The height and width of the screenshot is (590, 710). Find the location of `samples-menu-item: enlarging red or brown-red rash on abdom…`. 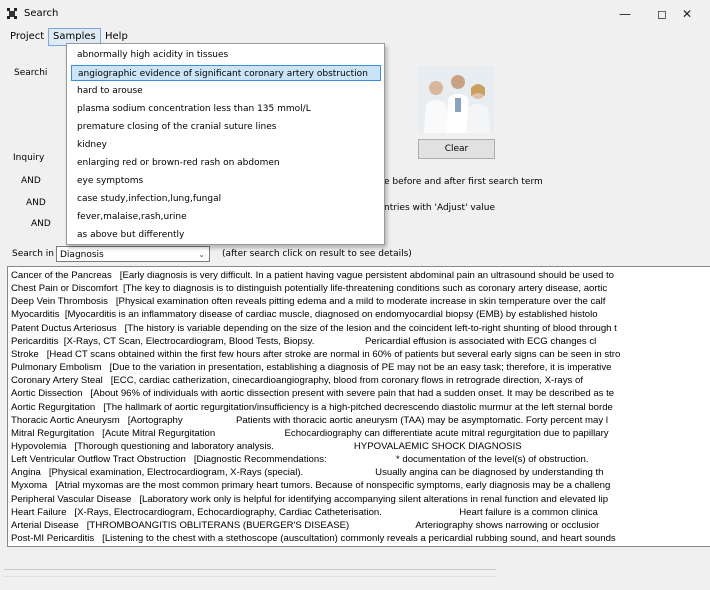

samples-menu-item: enlarging red or brown-red rash on abdom… is located at coordinates (226, 163).